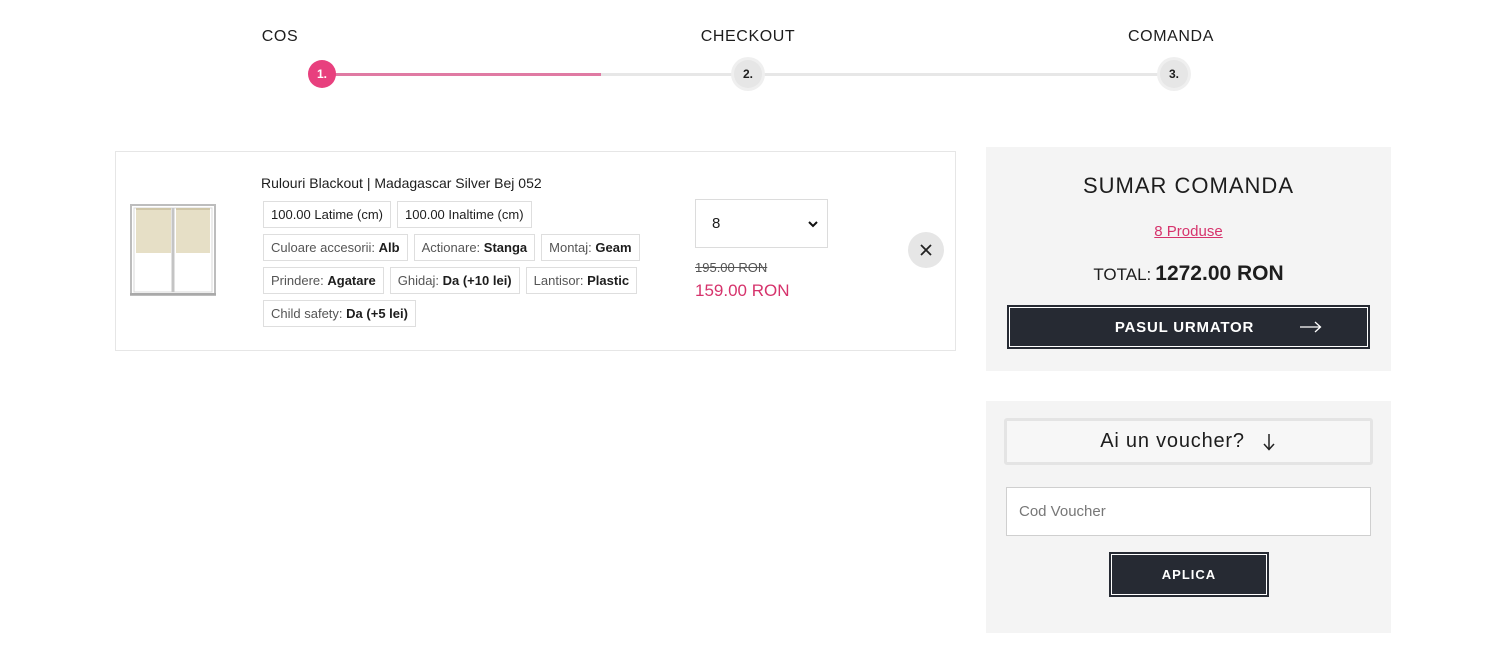  What do you see at coordinates (1174, 74) in the screenshot?
I see `step-circle-3: 3.` at bounding box center [1174, 74].